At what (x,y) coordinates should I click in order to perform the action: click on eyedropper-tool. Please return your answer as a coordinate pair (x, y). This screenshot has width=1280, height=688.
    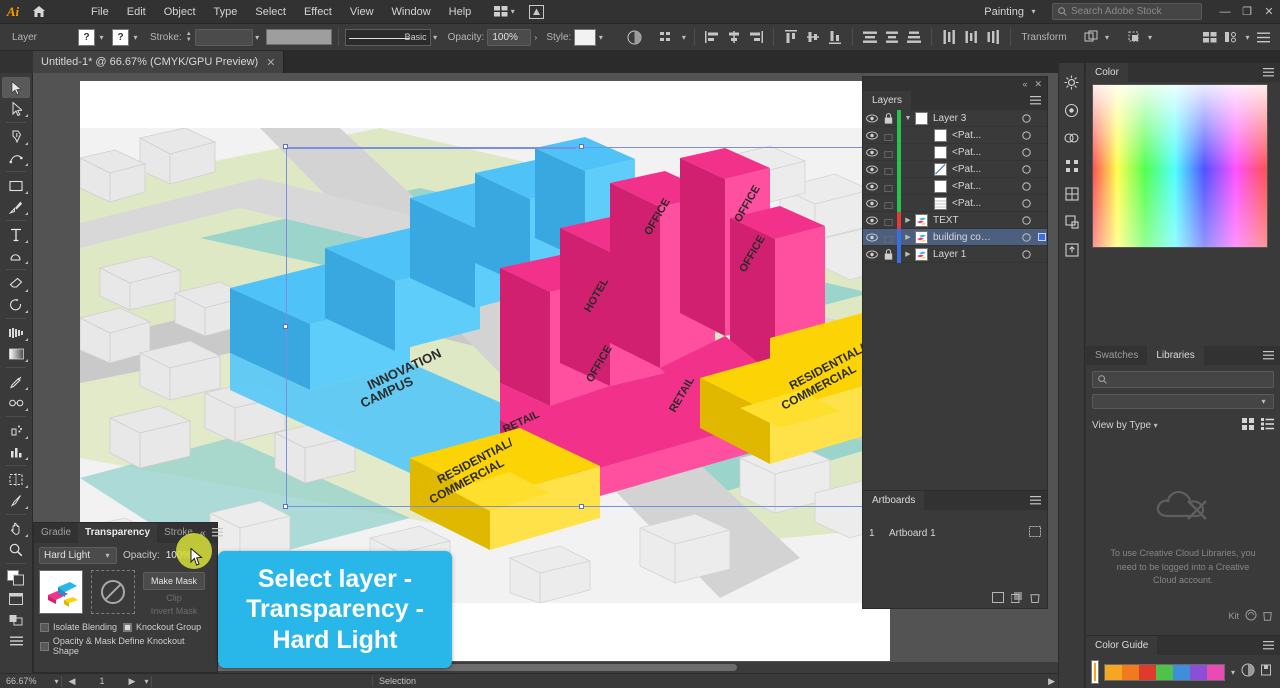
    Looking at the image, I should click on (16, 381).